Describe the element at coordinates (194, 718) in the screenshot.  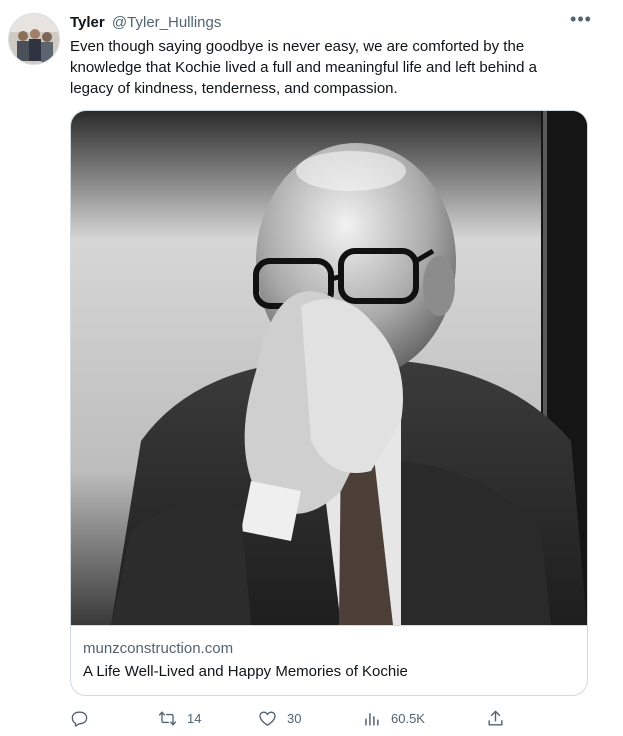
I see `retweet-count: 14` at that location.